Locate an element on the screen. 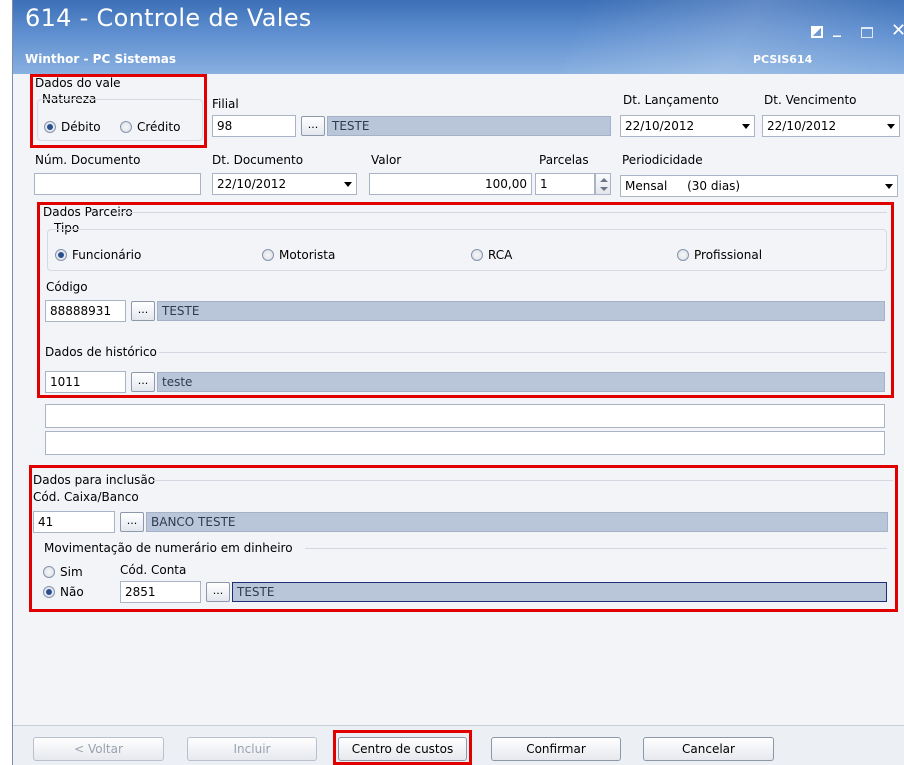  filial-input: 98 is located at coordinates (254, 126).